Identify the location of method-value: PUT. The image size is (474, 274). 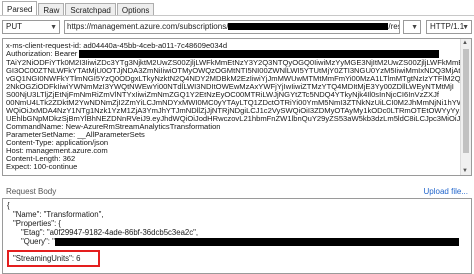
(14, 26).